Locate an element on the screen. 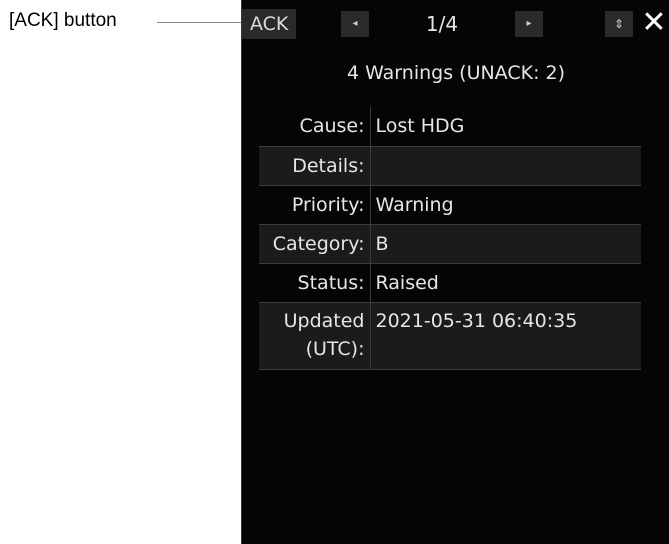 This screenshot has width=669, height=544. triangle-right-icon: ▸ is located at coordinates (529, 23).